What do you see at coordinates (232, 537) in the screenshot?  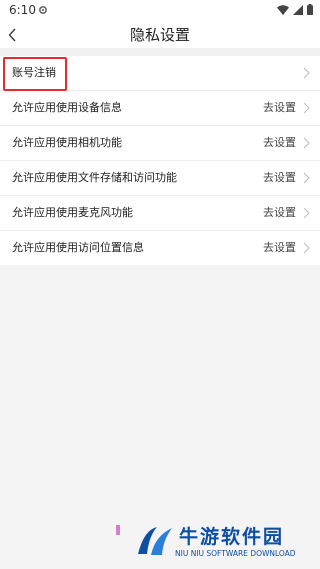 I see `watermark-title: 牛游软件园` at bounding box center [232, 537].